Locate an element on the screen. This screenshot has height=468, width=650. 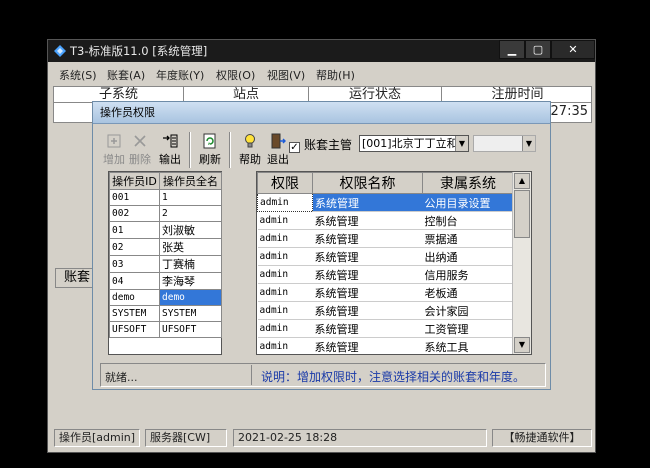
belong-system-cell: 票据通 is located at coordinates (468, 238).